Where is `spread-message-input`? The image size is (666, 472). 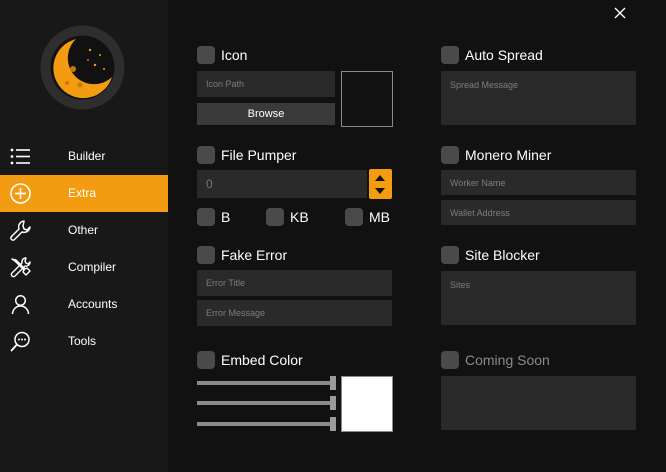
spread-message-input is located at coordinates (538, 98).